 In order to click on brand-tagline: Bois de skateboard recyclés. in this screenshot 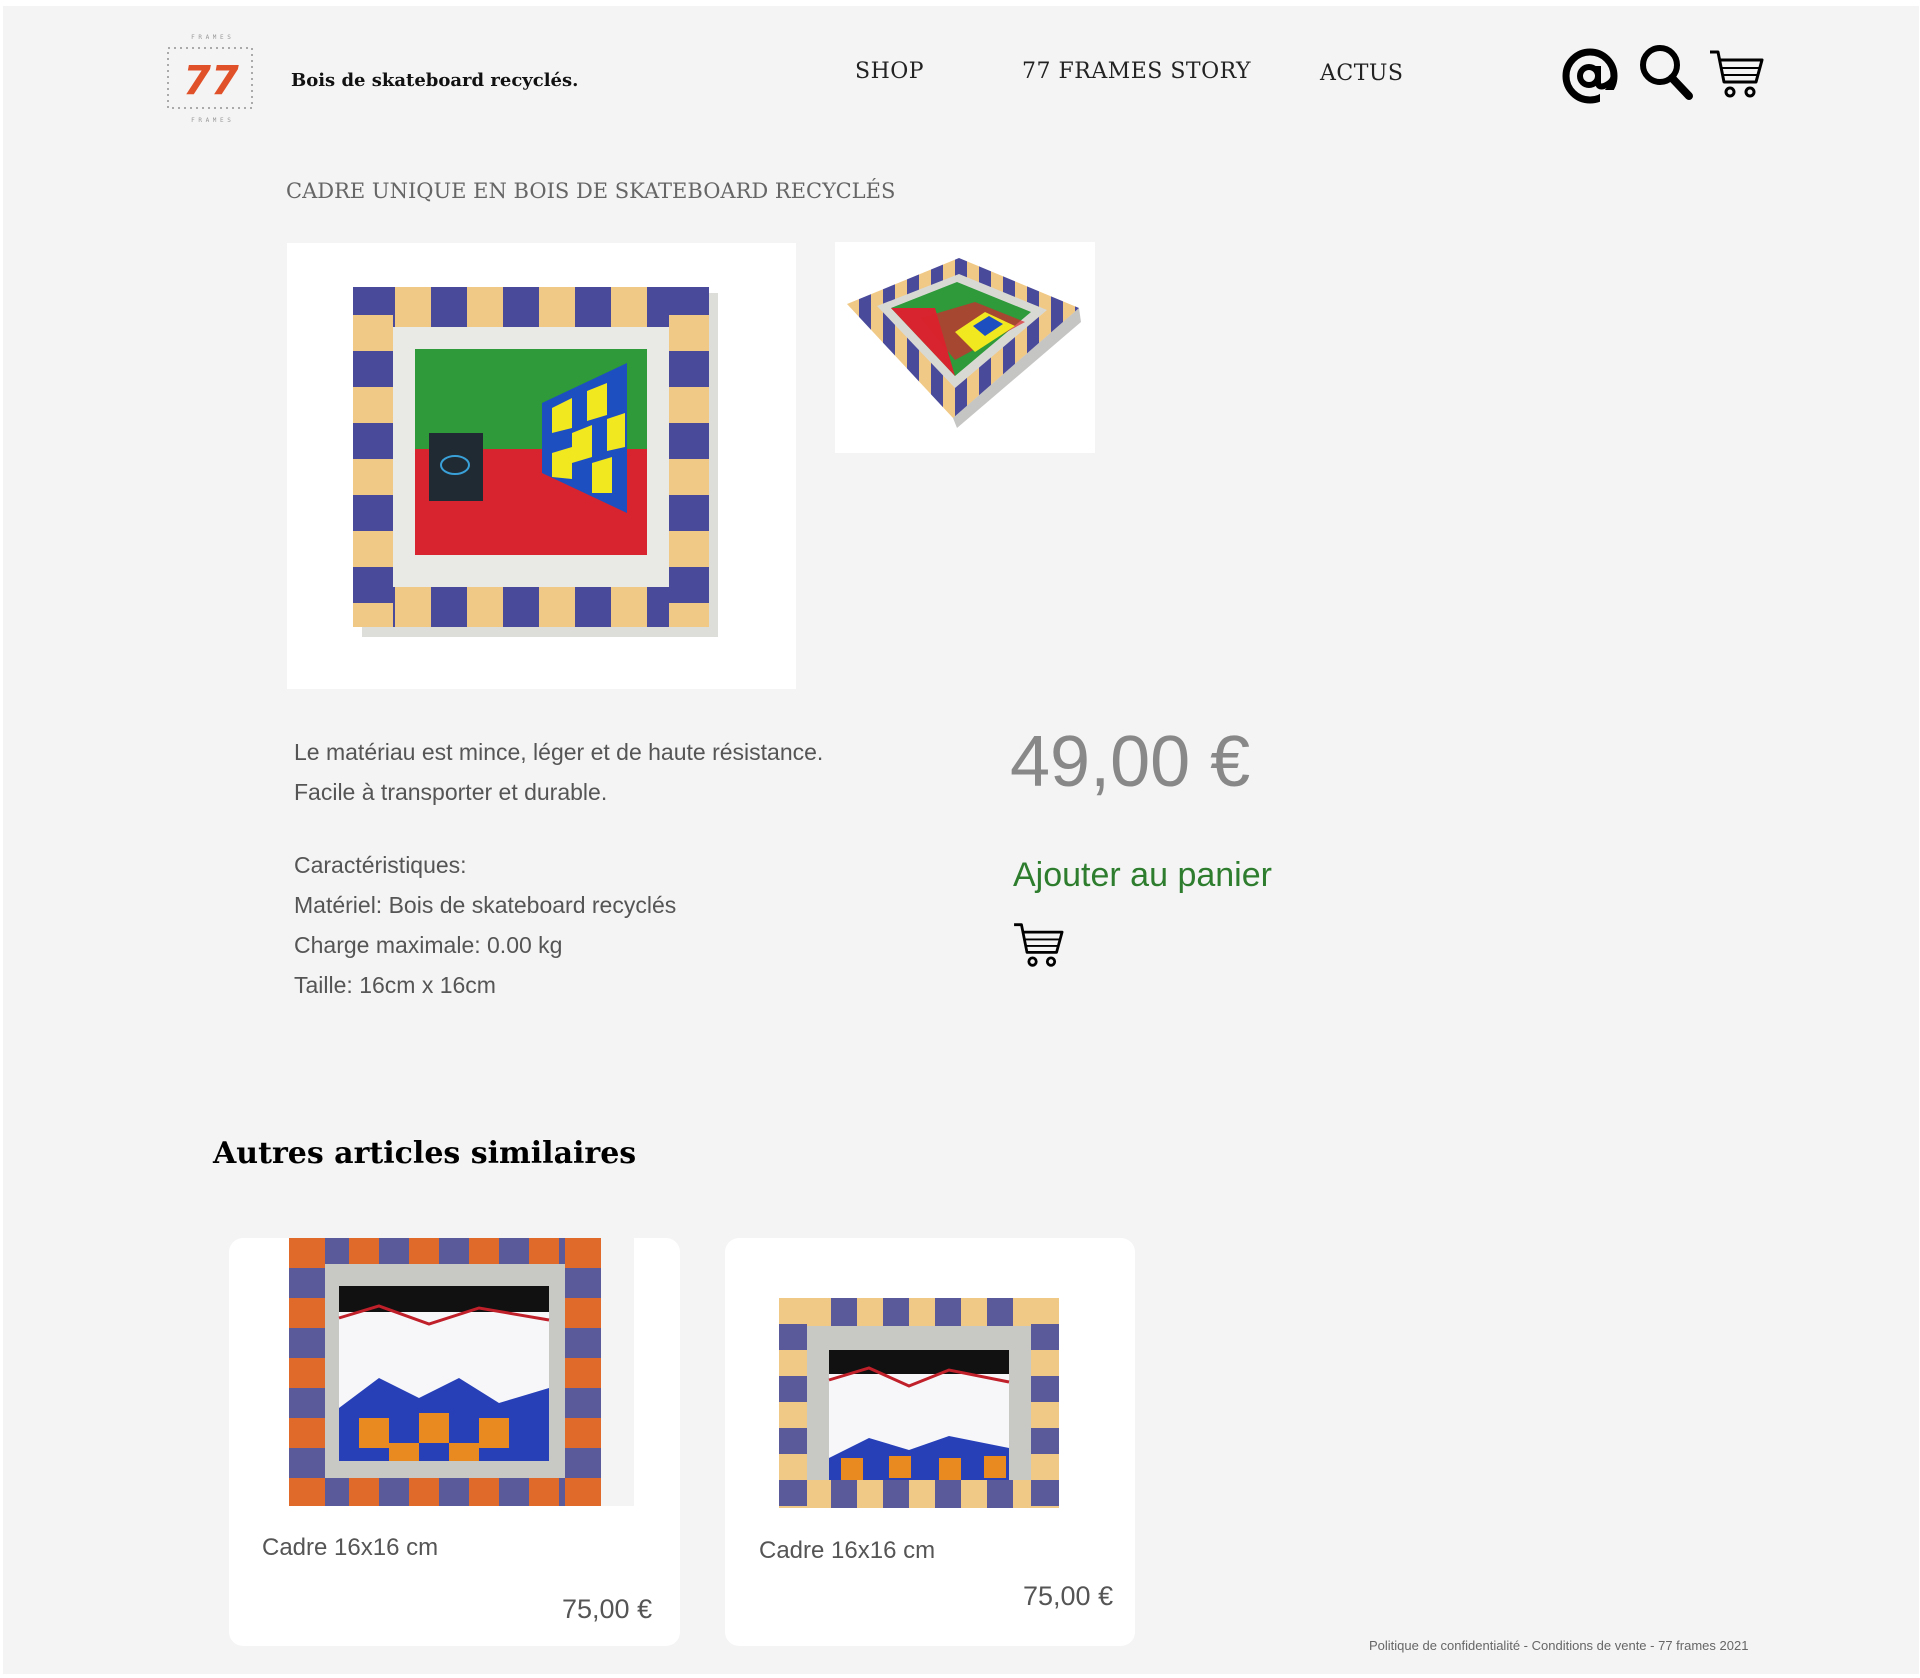, I will do `click(435, 80)`.